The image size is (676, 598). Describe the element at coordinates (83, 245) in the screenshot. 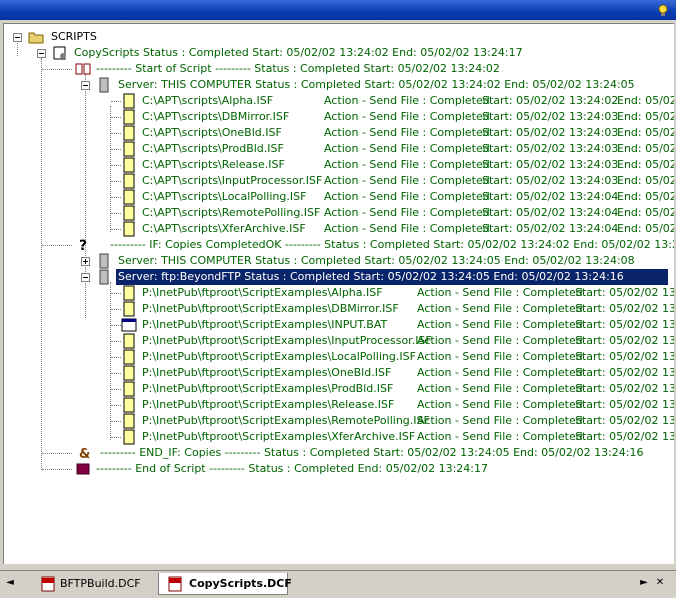

I see `question-icon: ?` at that location.